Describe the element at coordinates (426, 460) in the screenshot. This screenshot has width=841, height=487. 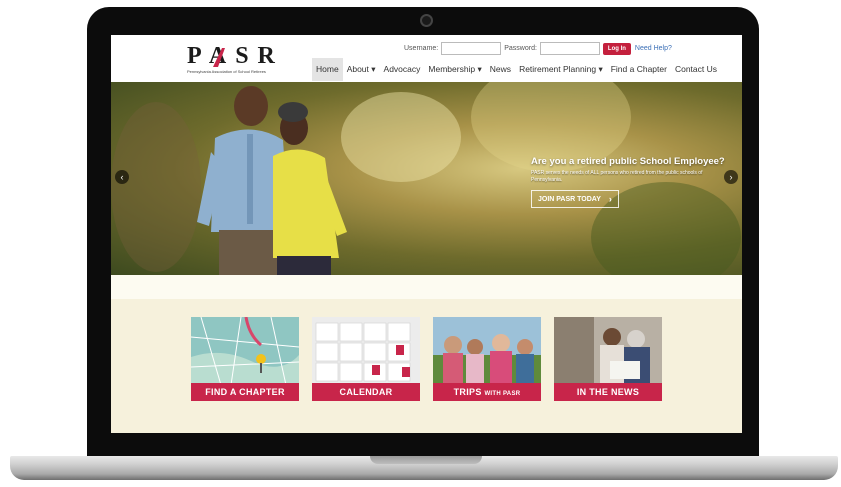
I see `laptop-notch` at that location.